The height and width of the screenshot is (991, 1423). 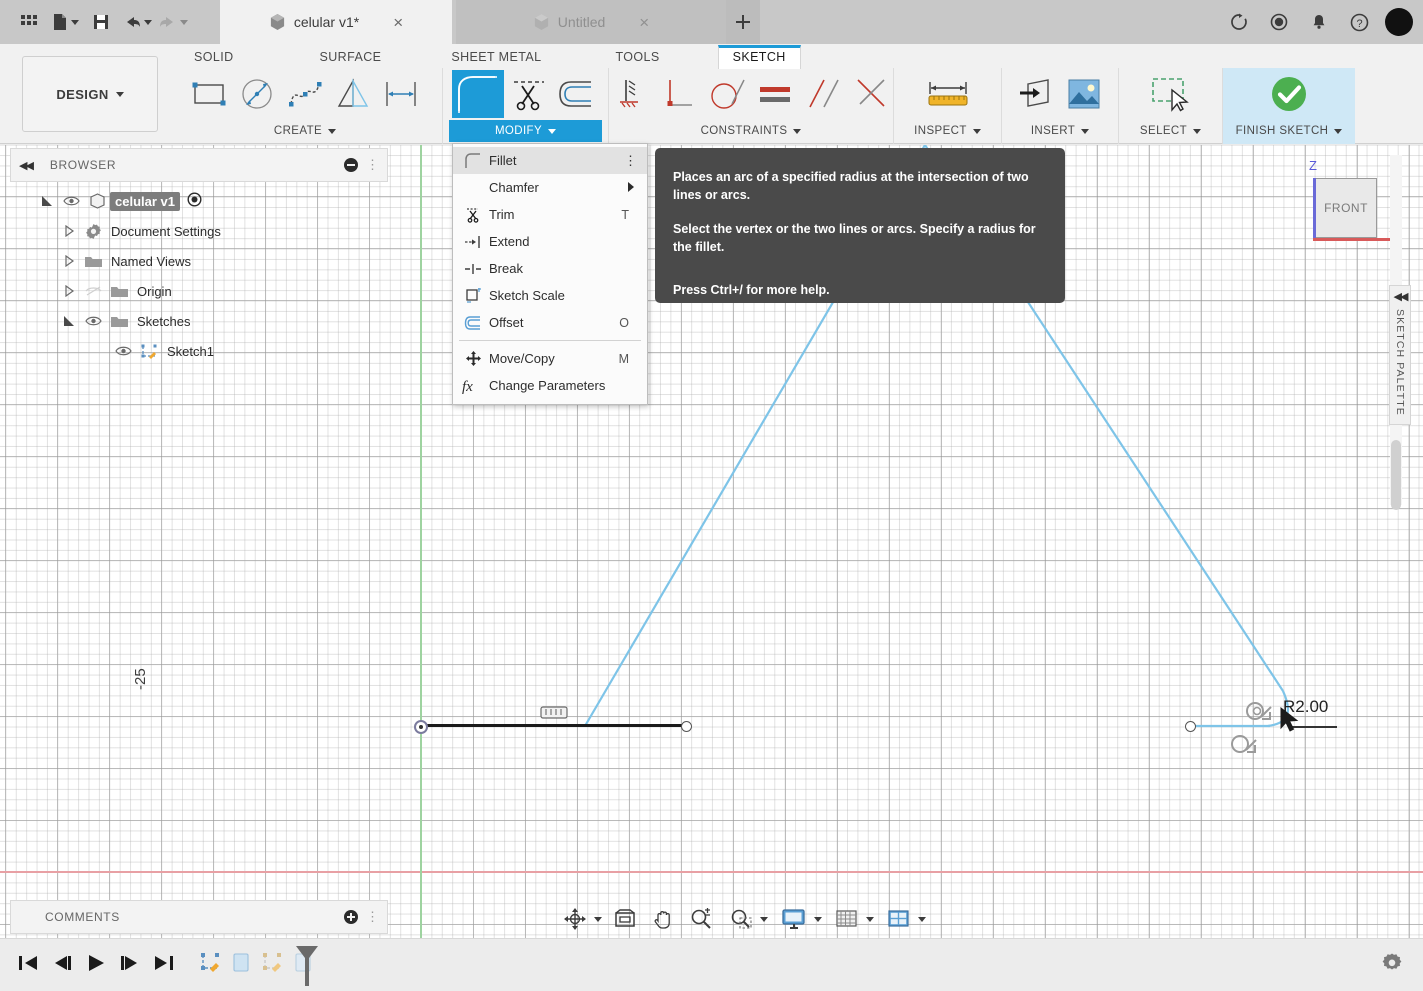 I want to click on menu-item-chamfer: Chamfer, so click(x=550, y=187).